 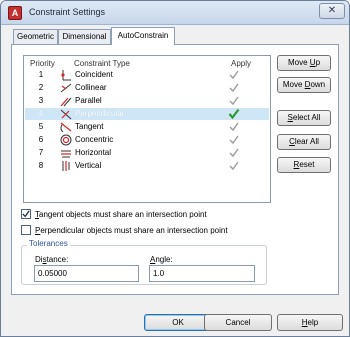 I want to click on angle-field: 1.0, so click(x=202, y=273).